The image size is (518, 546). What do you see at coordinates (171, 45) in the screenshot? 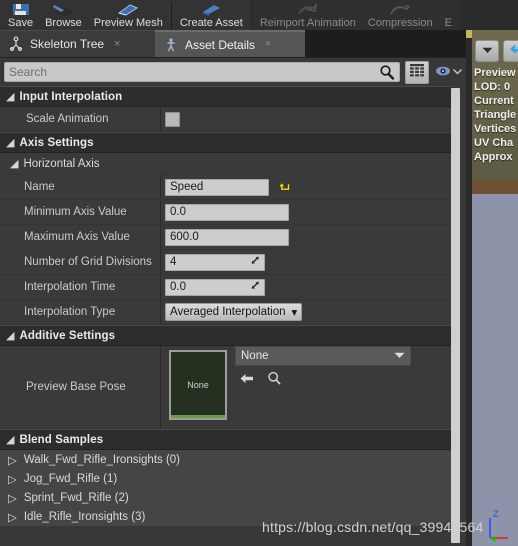
I see `asset-details-icon` at bounding box center [171, 45].